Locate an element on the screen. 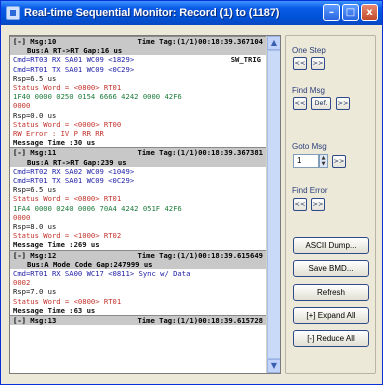 The width and height of the screenshot is (383, 385). message-line-text: Status Word = <1000> RT02 is located at coordinates (67, 236).